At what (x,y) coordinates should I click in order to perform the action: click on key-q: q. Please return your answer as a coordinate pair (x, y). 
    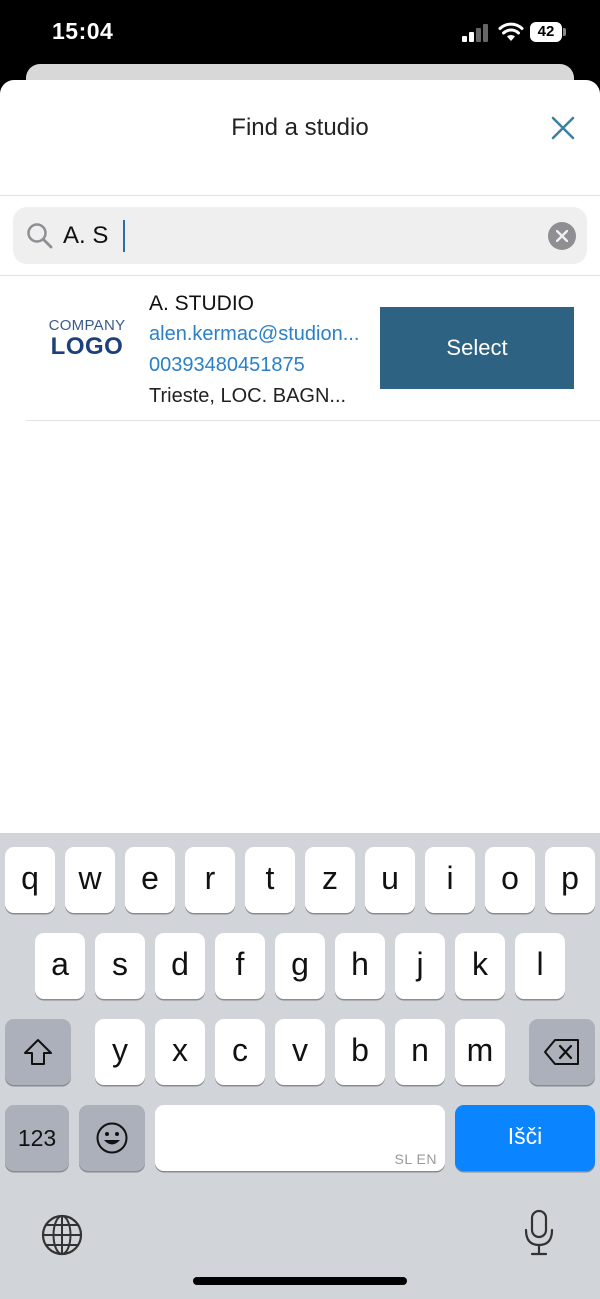
    Looking at the image, I should click on (30, 880).